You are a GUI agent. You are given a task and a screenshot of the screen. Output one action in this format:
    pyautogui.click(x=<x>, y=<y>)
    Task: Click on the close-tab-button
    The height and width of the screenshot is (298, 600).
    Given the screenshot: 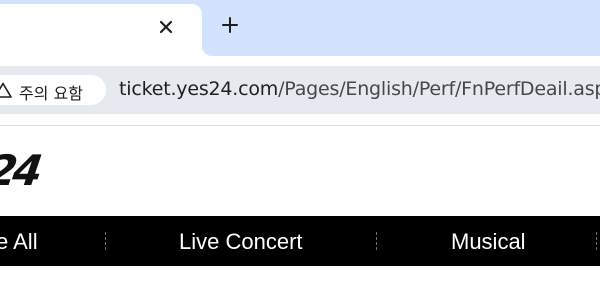 What is the action you would take?
    pyautogui.click(x=166, y=27)
    